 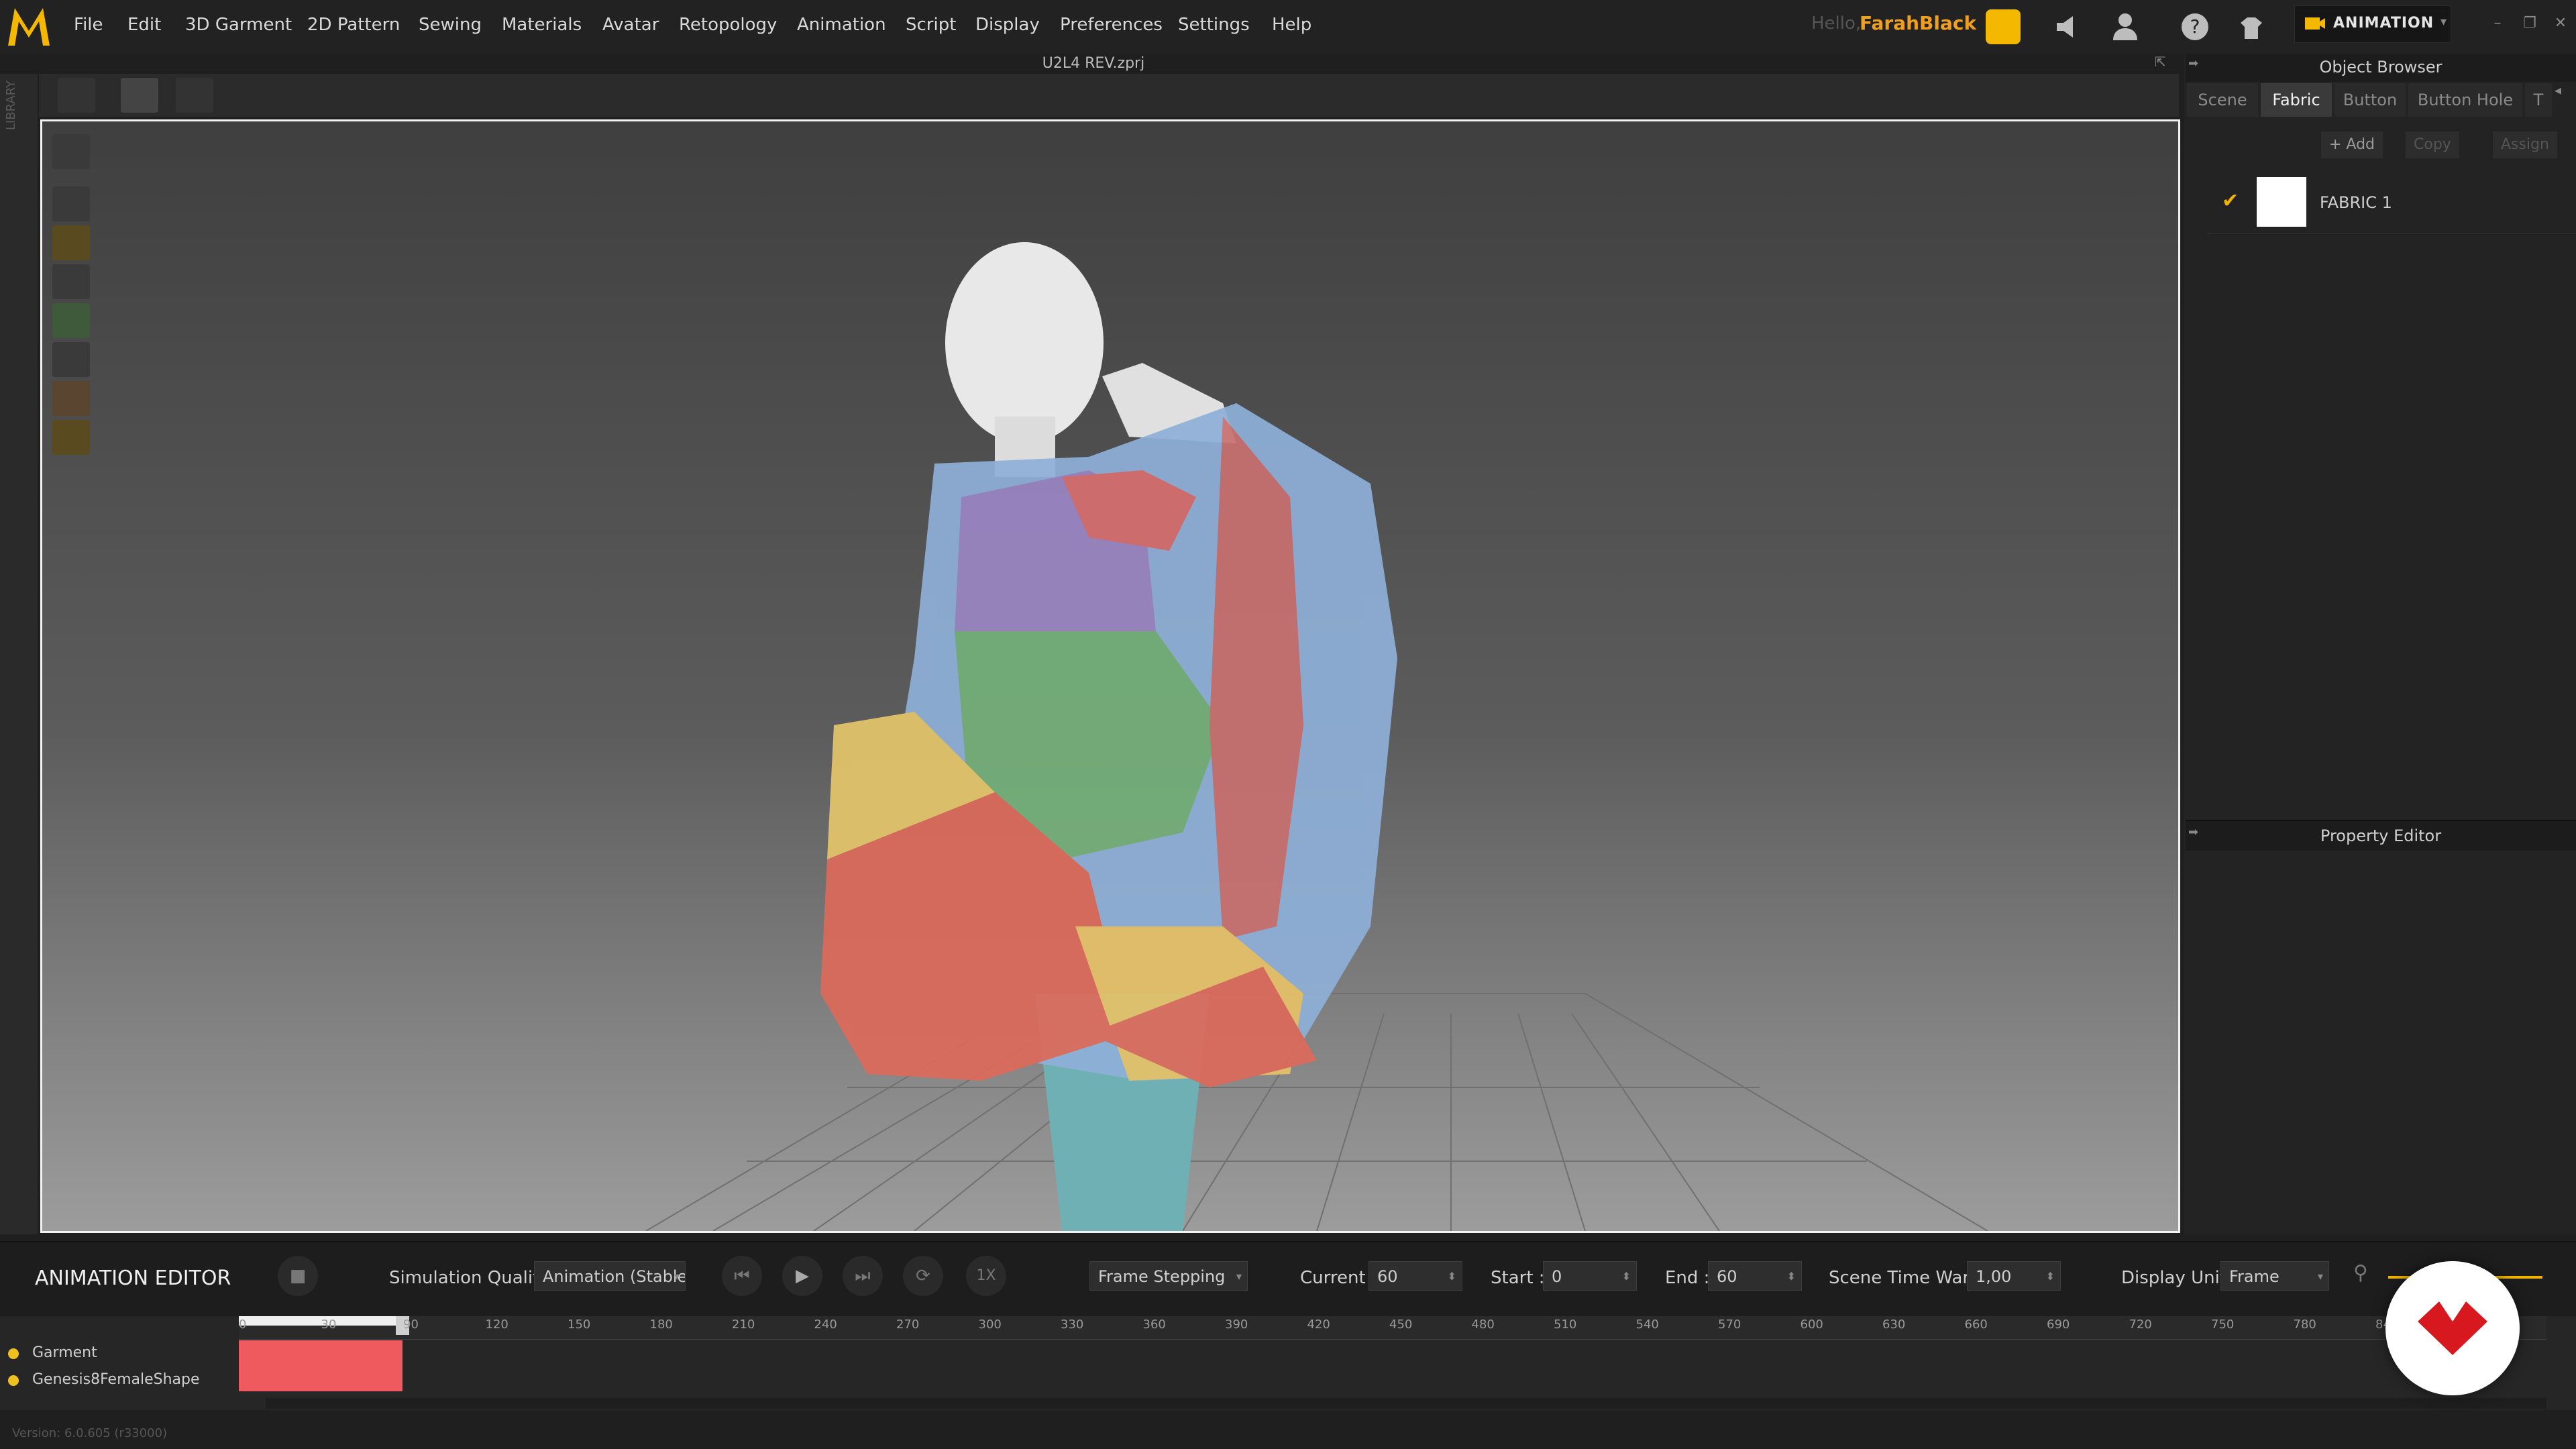 I want to click on tab-button: Button, so click(x=2370, y=100).